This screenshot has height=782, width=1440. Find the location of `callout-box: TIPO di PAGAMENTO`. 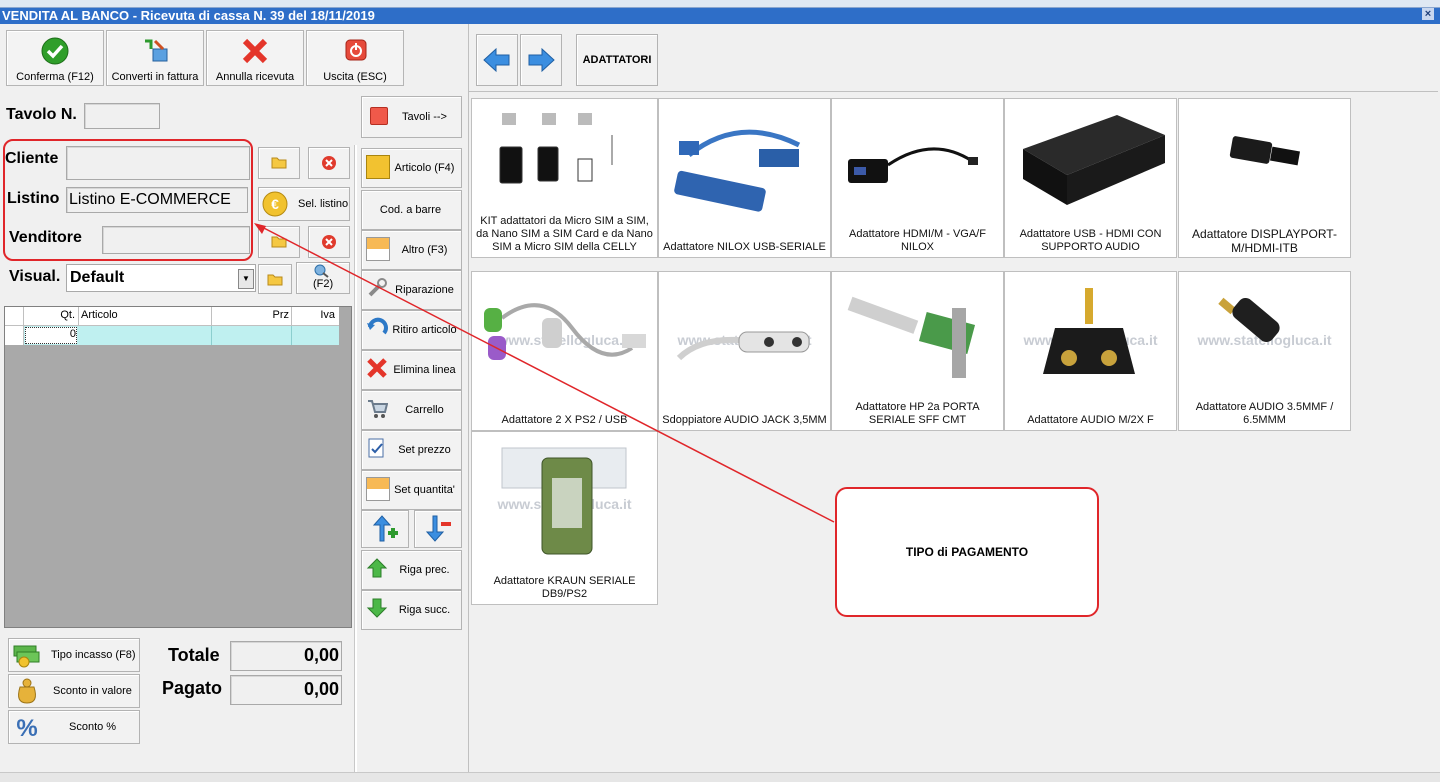

callout-box: TIPO di PAGAMENTO is located at coordinates (967, 552).